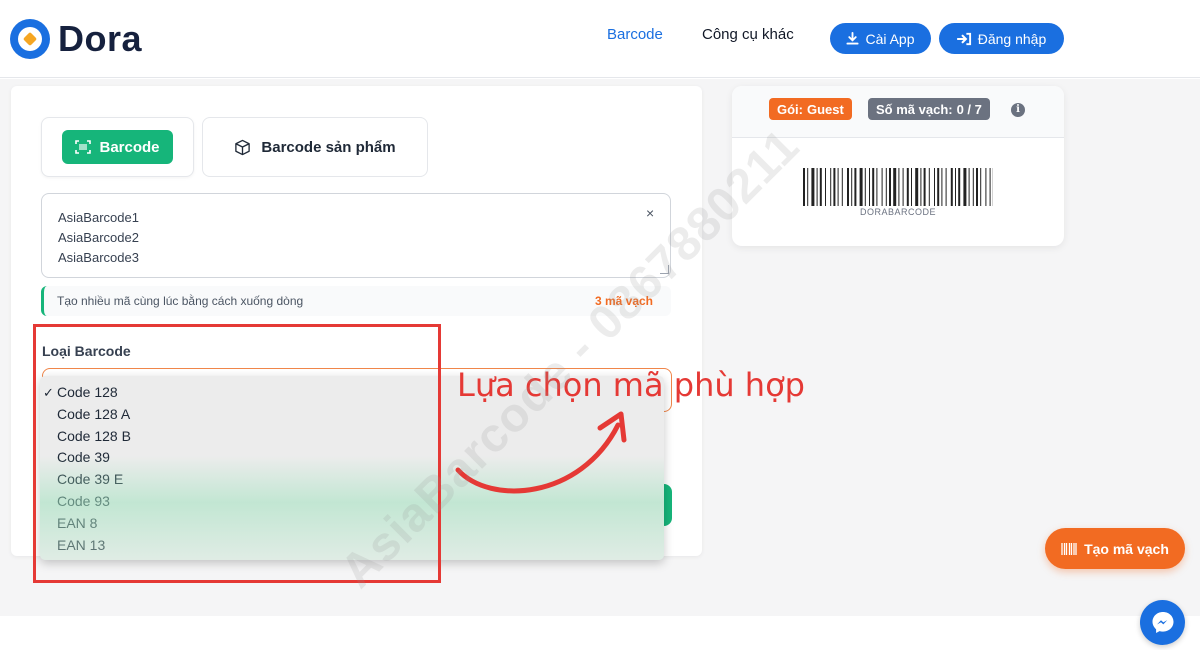  What do you see at coordinates (825, 109) in the screenshot?
I see `plan-value: Guest` at bounding box center [825, 109].